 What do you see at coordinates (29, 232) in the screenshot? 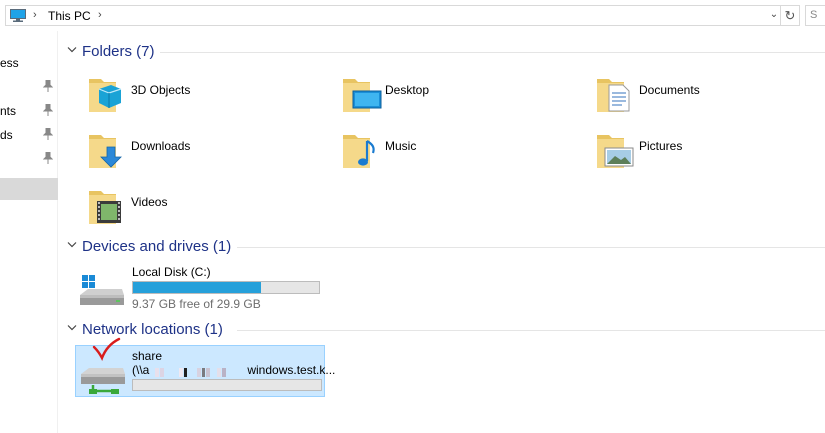
I see `navigation-pane: ess nts ds` at bounding box center [29, 232].